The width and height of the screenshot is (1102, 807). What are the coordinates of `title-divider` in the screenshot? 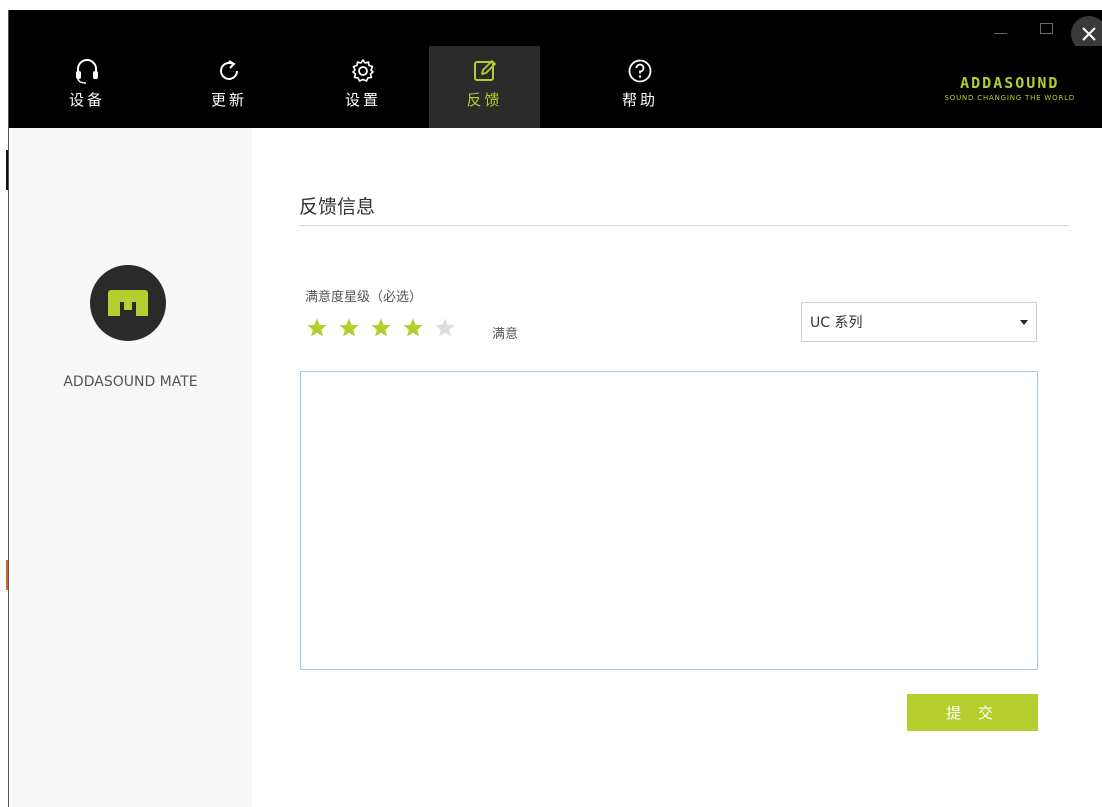 It's located at (684, 225).